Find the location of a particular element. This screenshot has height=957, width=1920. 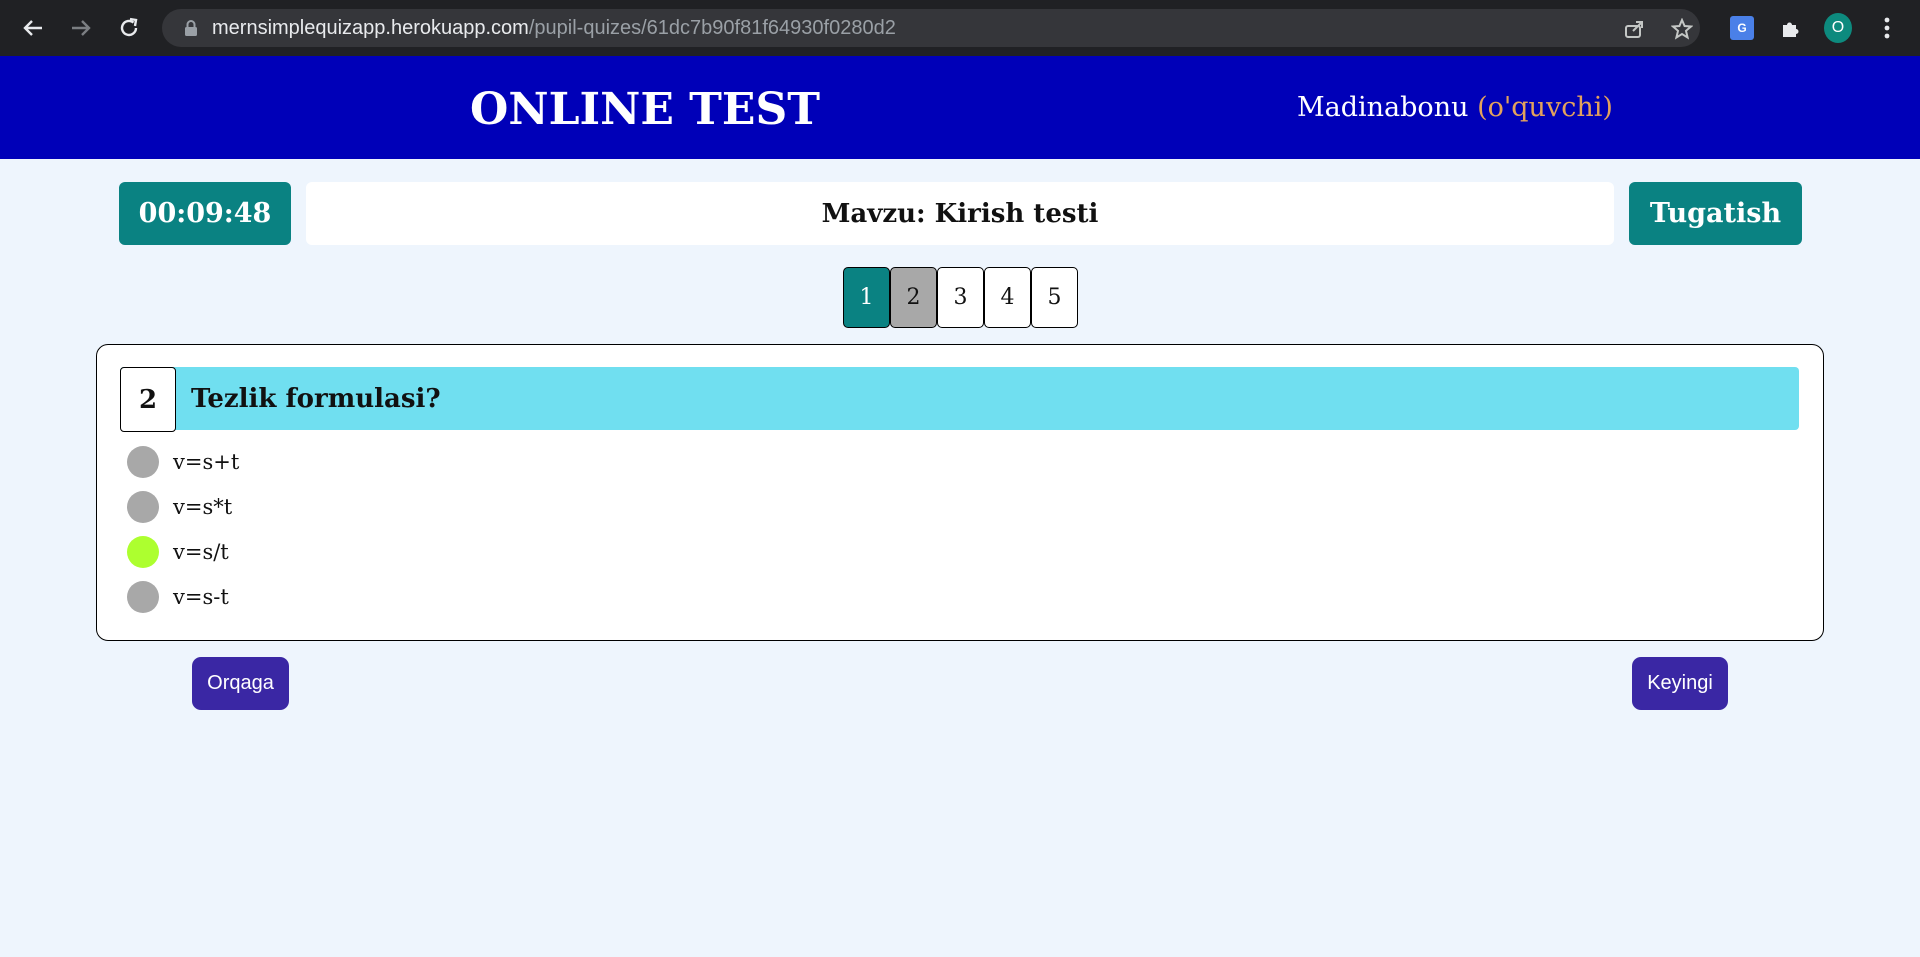

page-button-1: 1 is located at coordinates (866, 297).